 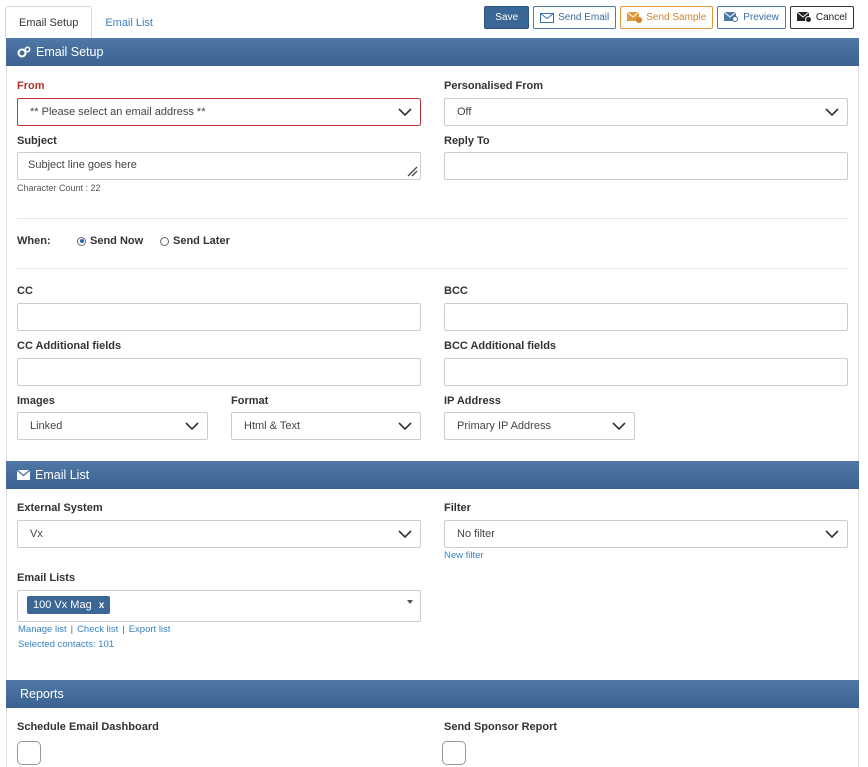 I want to click on email-setup-header: Email Setup, so click(x=432, y=52).